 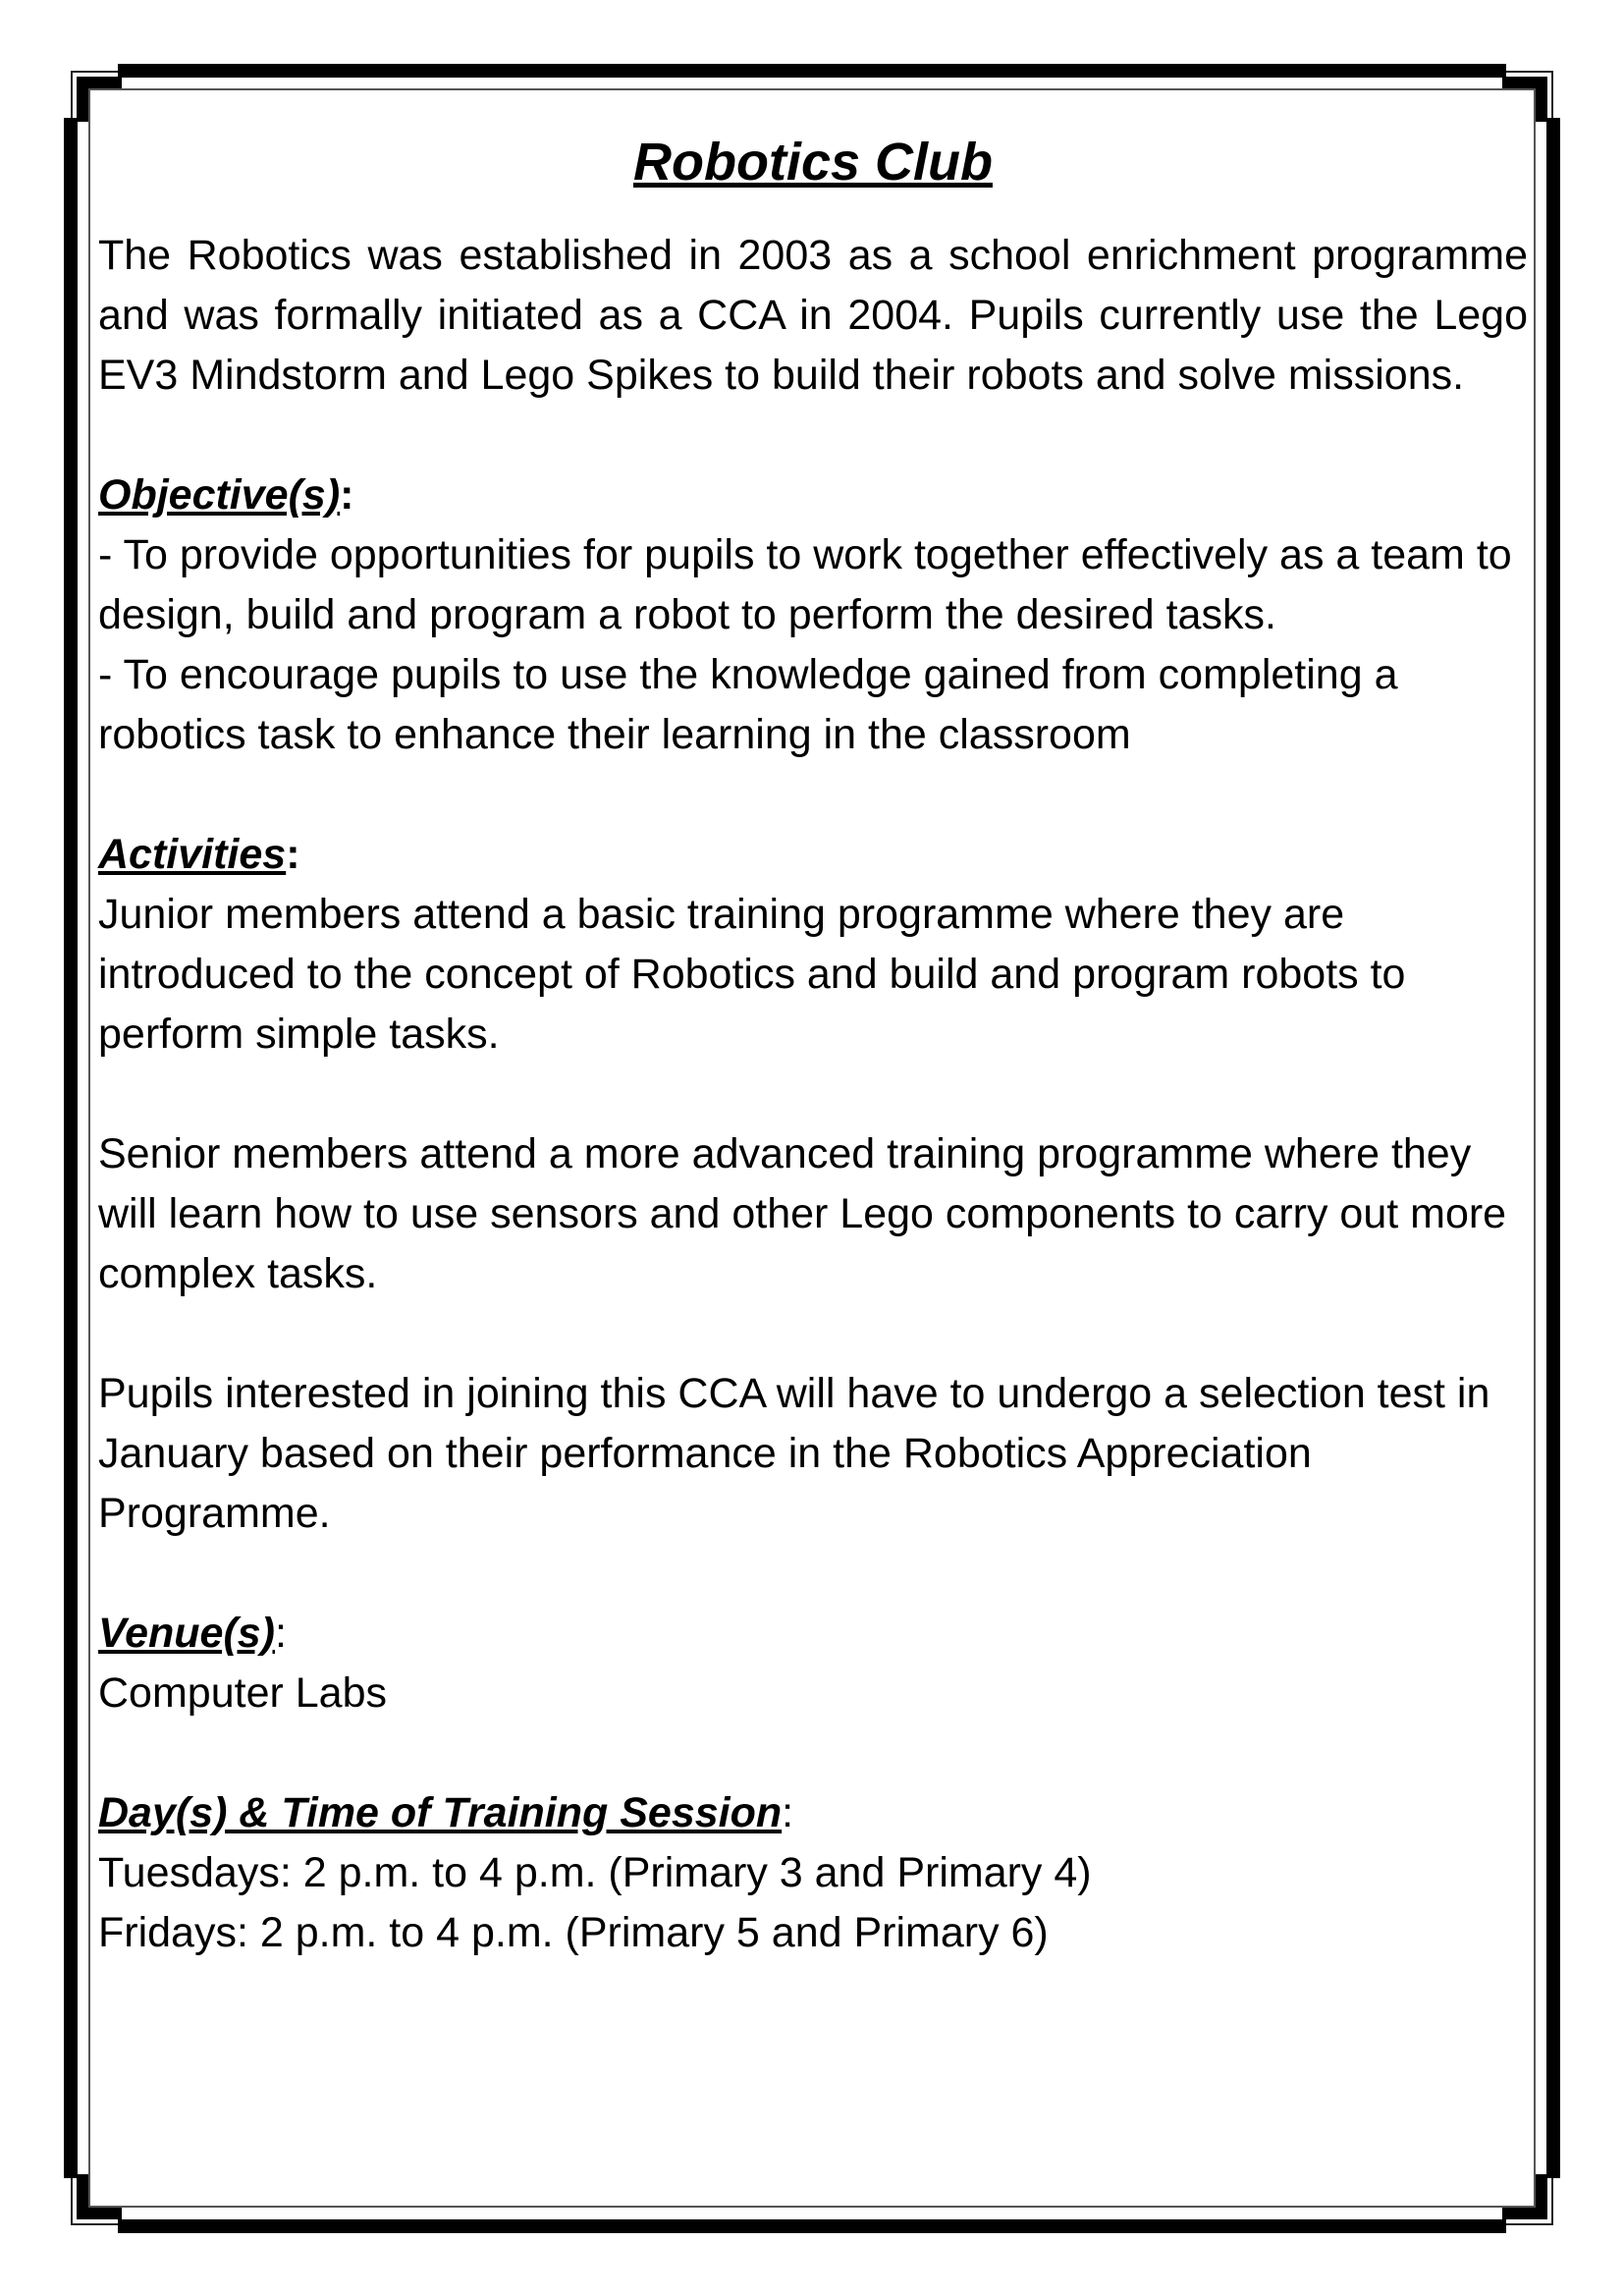 What do you see at coordinates (788, 1812) in the screenshot?
I see `schedule-heading-colon: :` at bounding box center [788, 1812].